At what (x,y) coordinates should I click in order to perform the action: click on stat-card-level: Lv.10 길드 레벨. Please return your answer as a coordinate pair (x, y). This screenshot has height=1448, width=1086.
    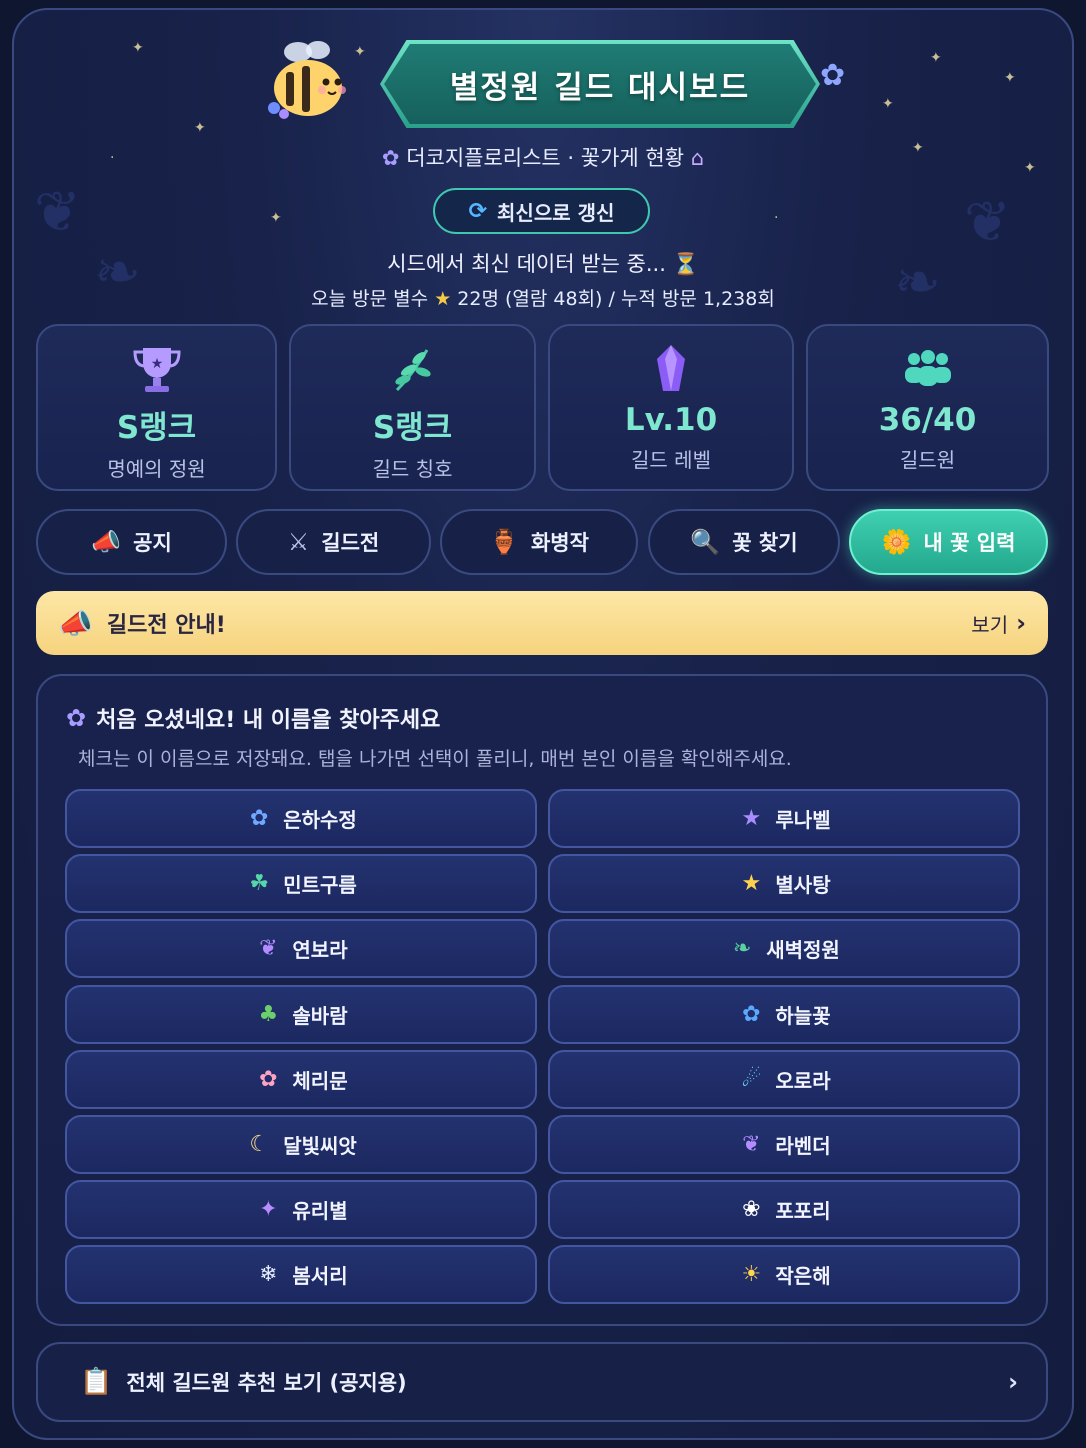
    Looking at the image, I should click on (671, 407).